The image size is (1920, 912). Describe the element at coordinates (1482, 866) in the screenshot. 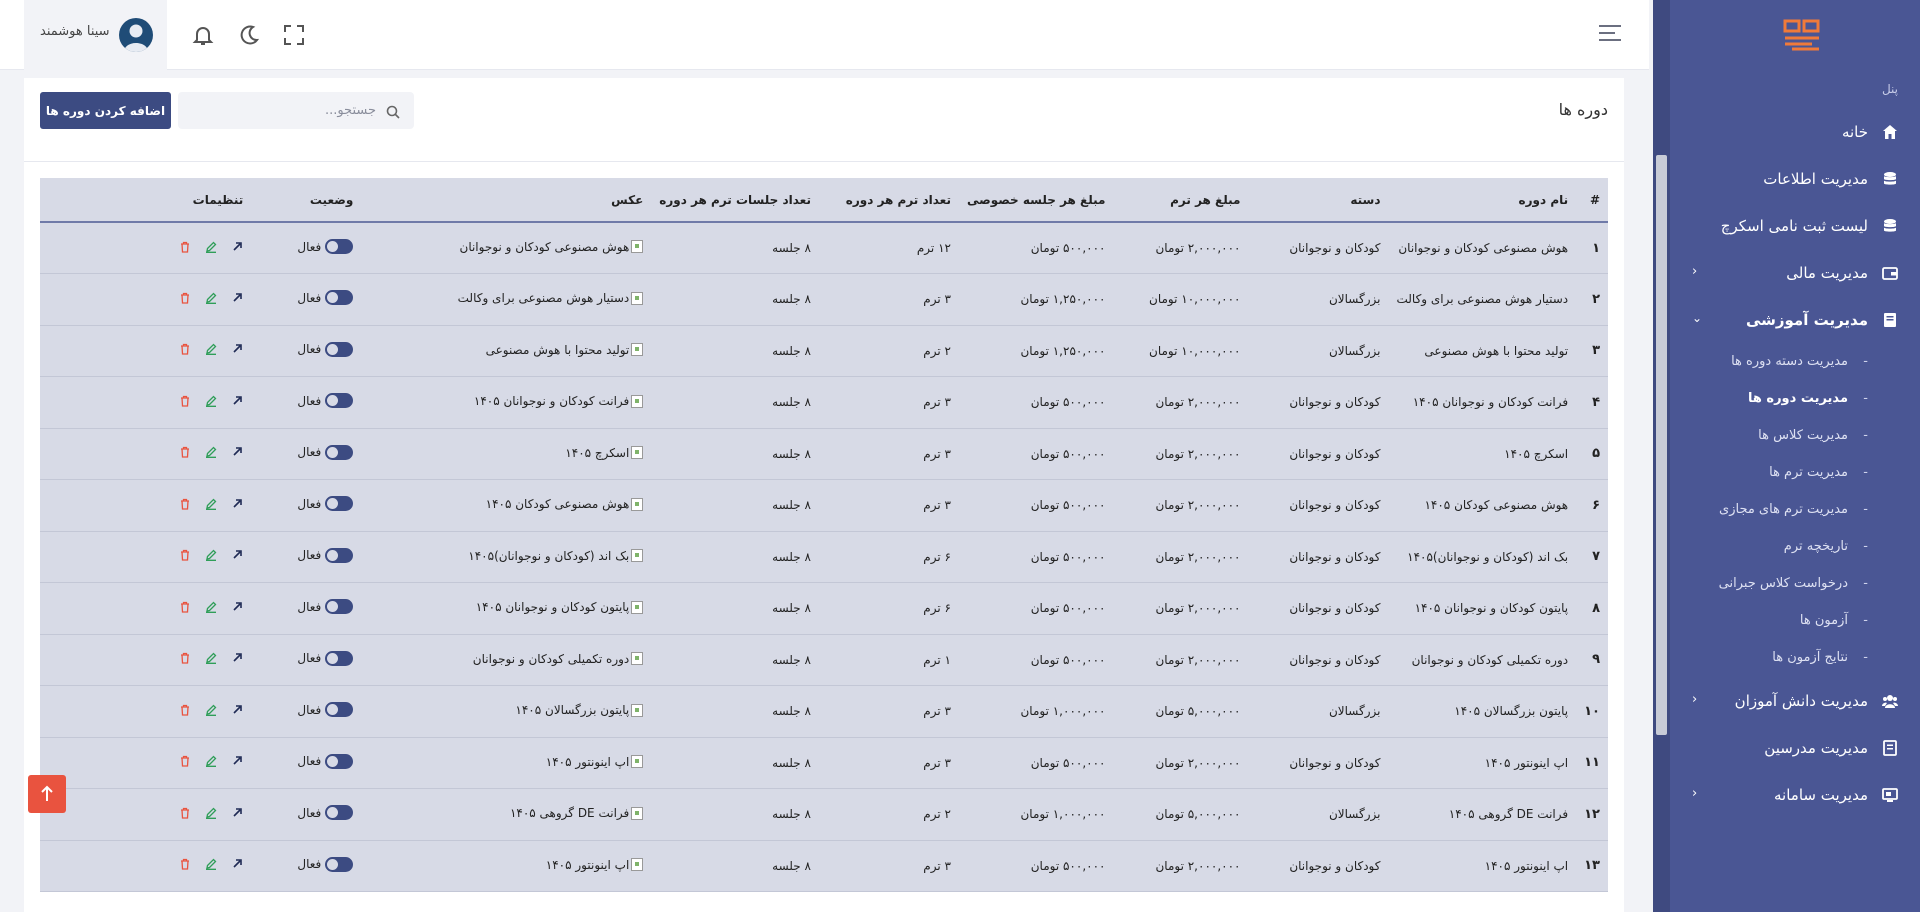

I see `course-name: اپ اینونتور ۱۴۰۵` at that location.